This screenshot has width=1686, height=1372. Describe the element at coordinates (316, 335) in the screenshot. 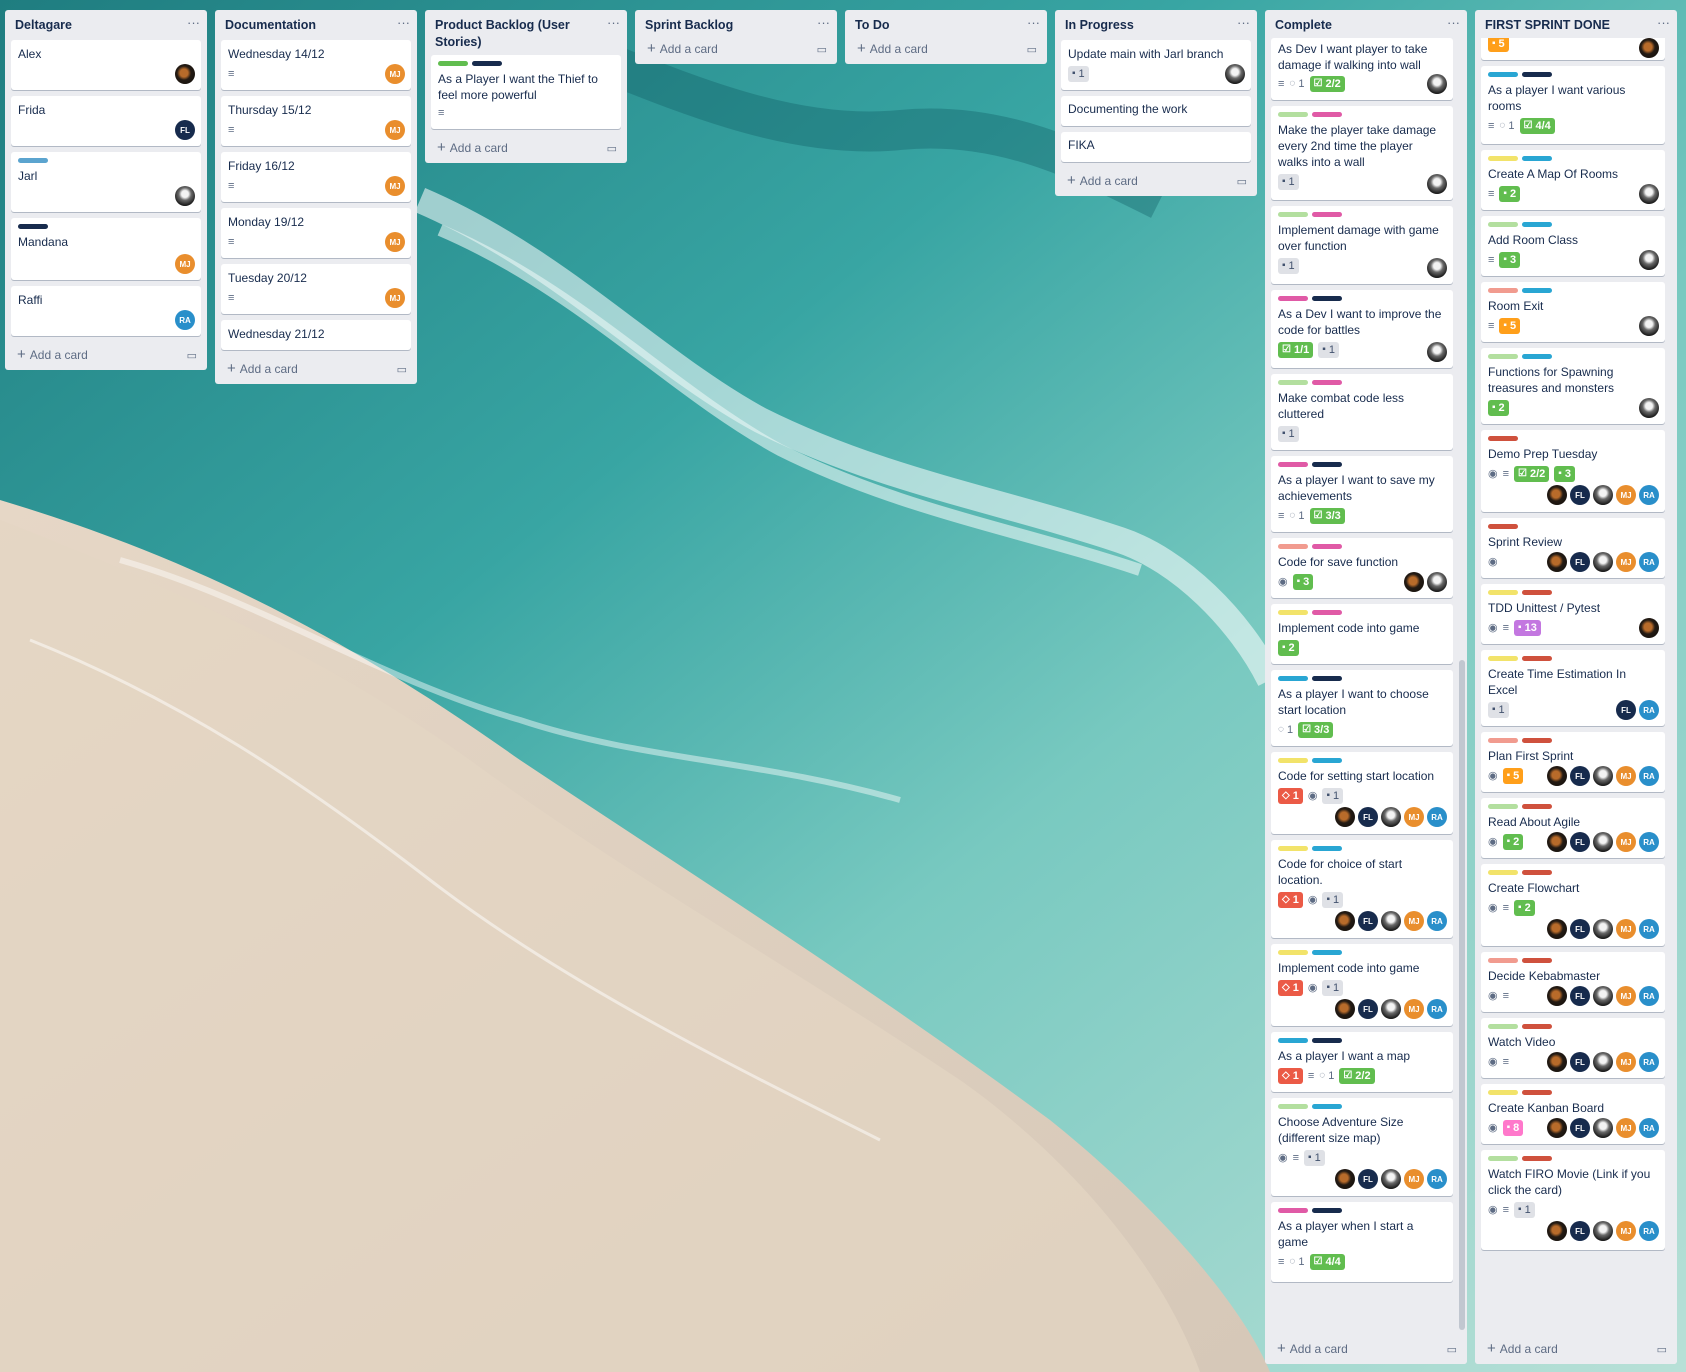

I see `card: Wednesday 21/12` at that location.